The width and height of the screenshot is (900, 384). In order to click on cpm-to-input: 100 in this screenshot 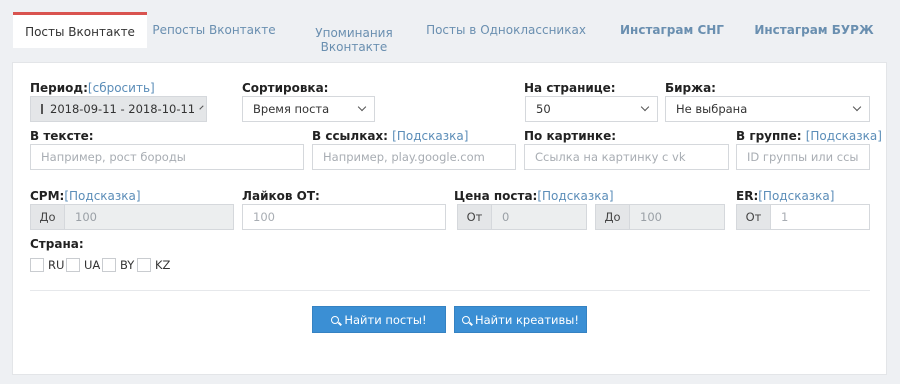, I will do `click(149, 217)`.